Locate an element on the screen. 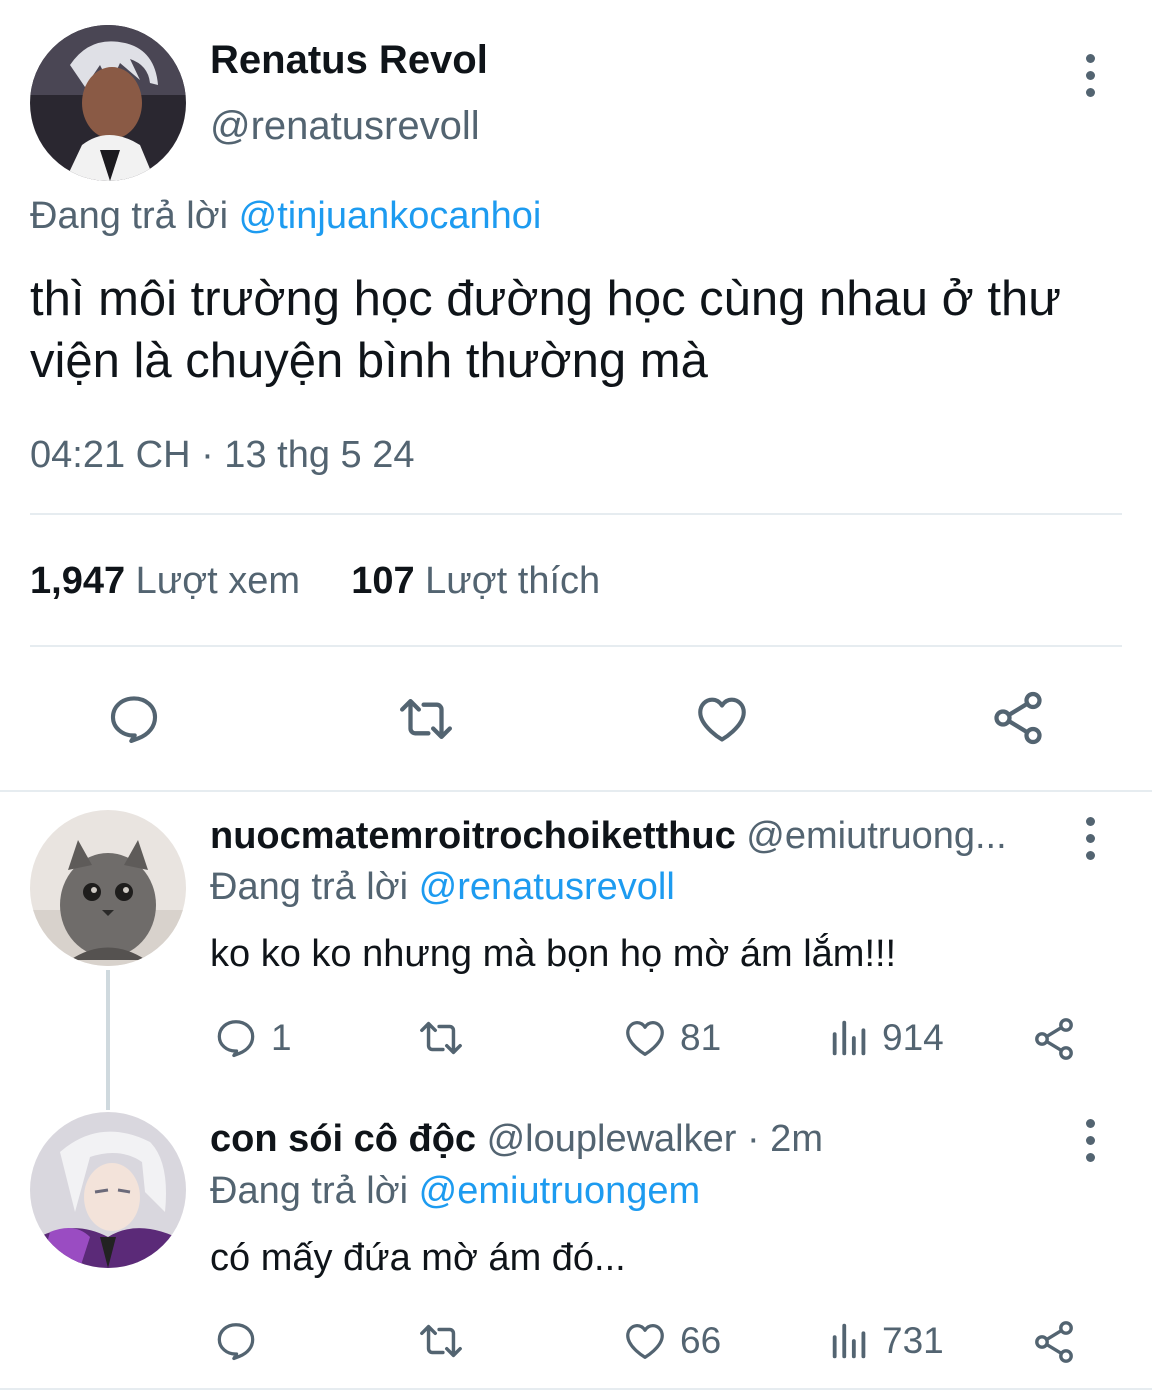 This screenshot has width=1152, height=1392. reply-to-link: @tinjuankocanhoi is located at coordinates (390, 216).